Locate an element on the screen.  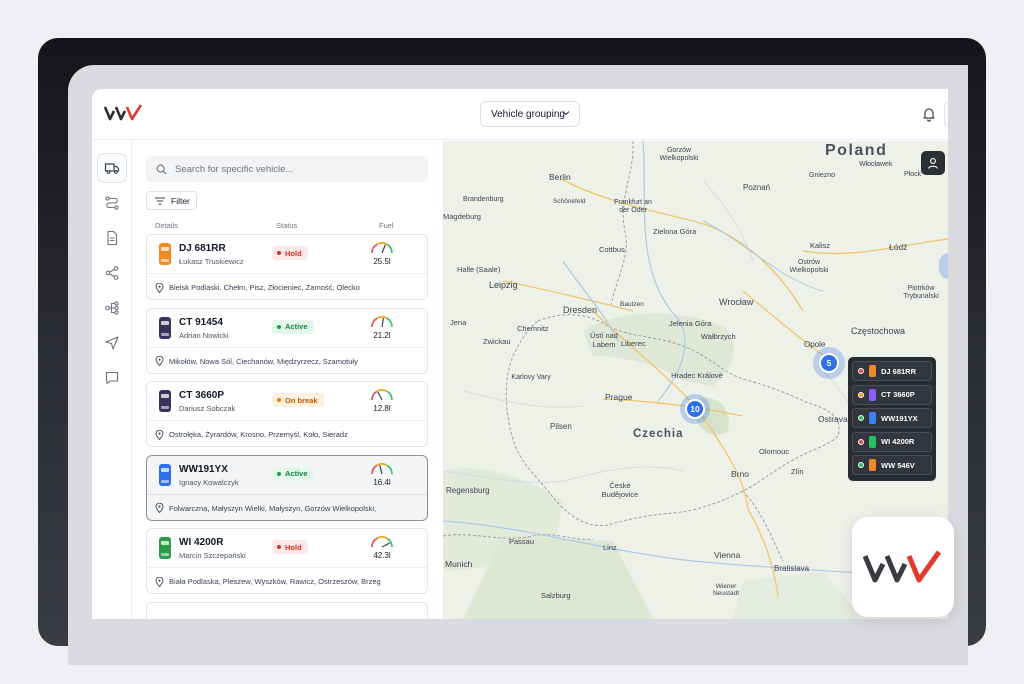
fuel-value: 25.5l is located at coordinates (382, 261).